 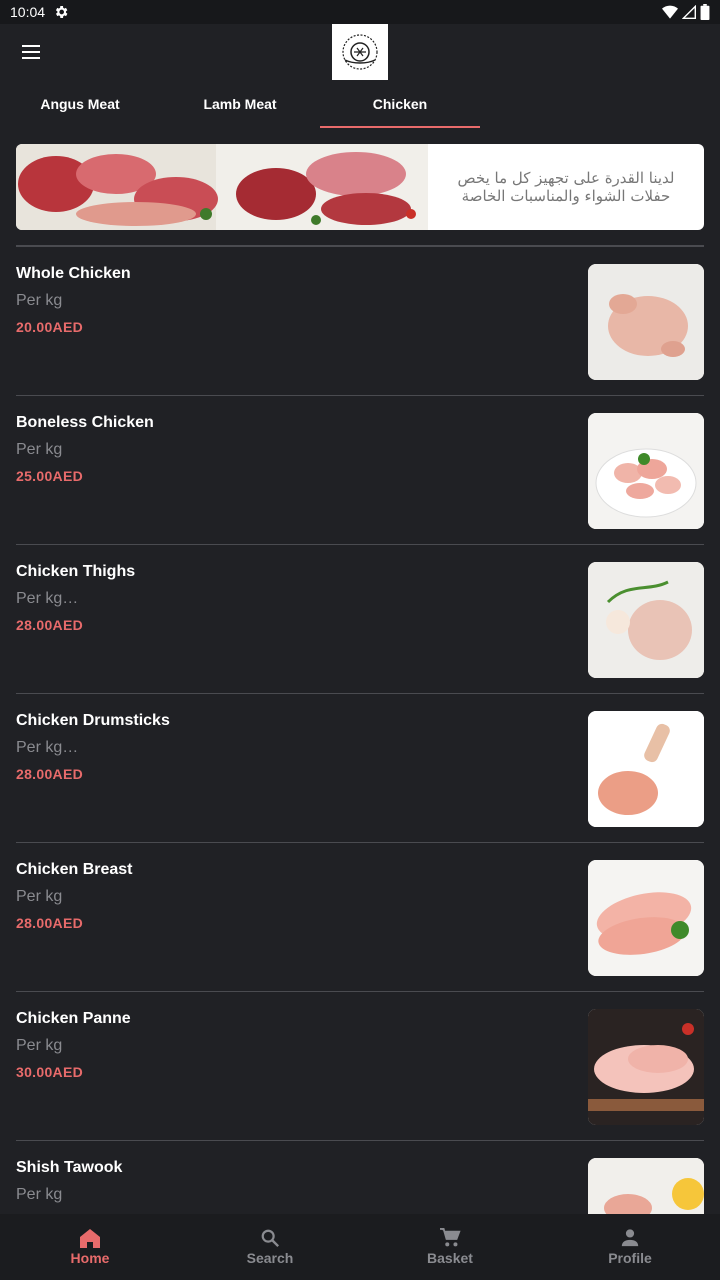 I want to click on nav-search-label: Search, so click(x=270, y=1258).